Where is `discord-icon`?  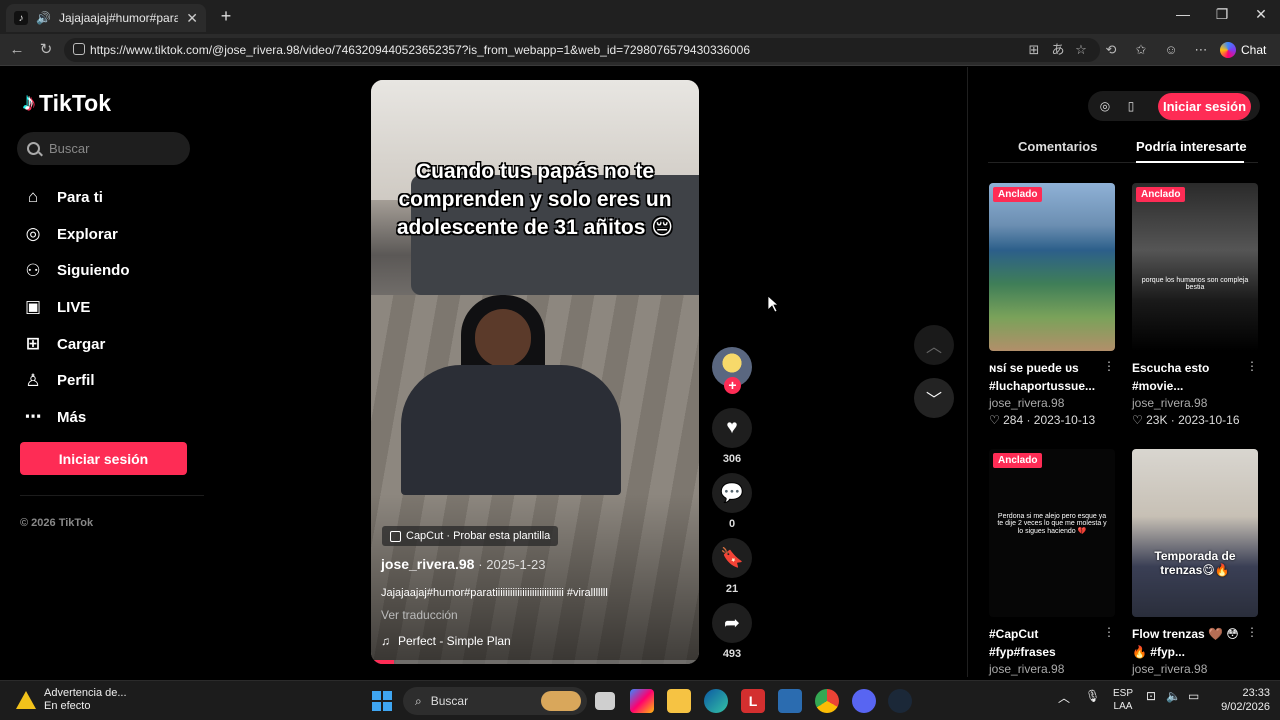
discord-icon is located at coordinates (864, 701).